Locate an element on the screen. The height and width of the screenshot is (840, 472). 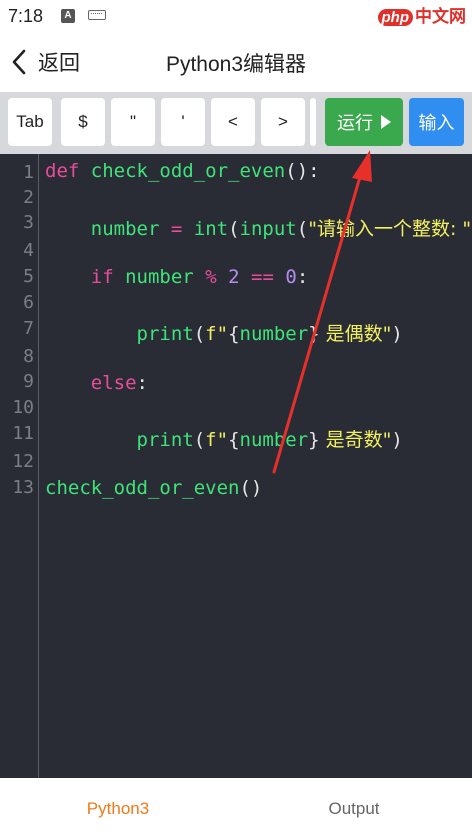
code-line-3: number = int(input("请输入一个整数: ")) is located at coordinates (281, 229).